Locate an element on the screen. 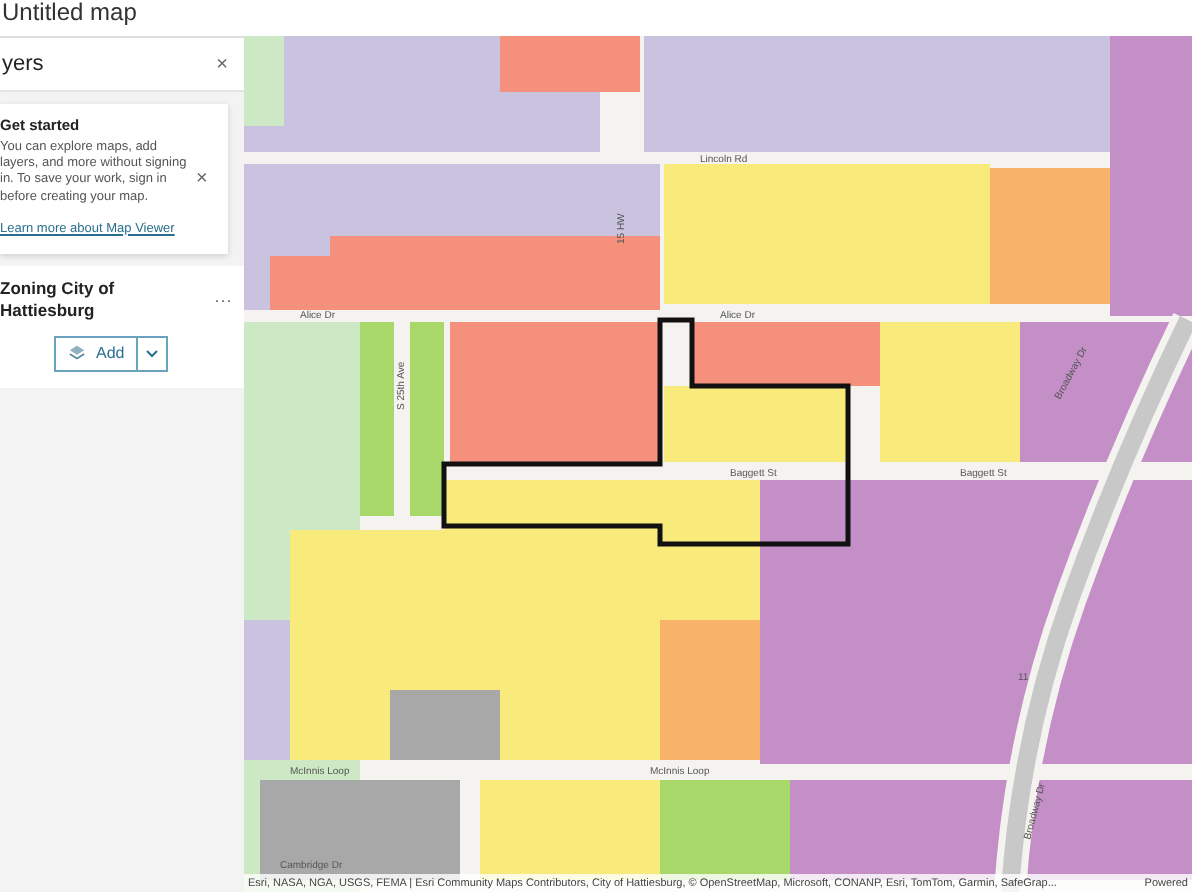 The image size is (1192, 892). caret-icon is located at coordinates (152, 353).